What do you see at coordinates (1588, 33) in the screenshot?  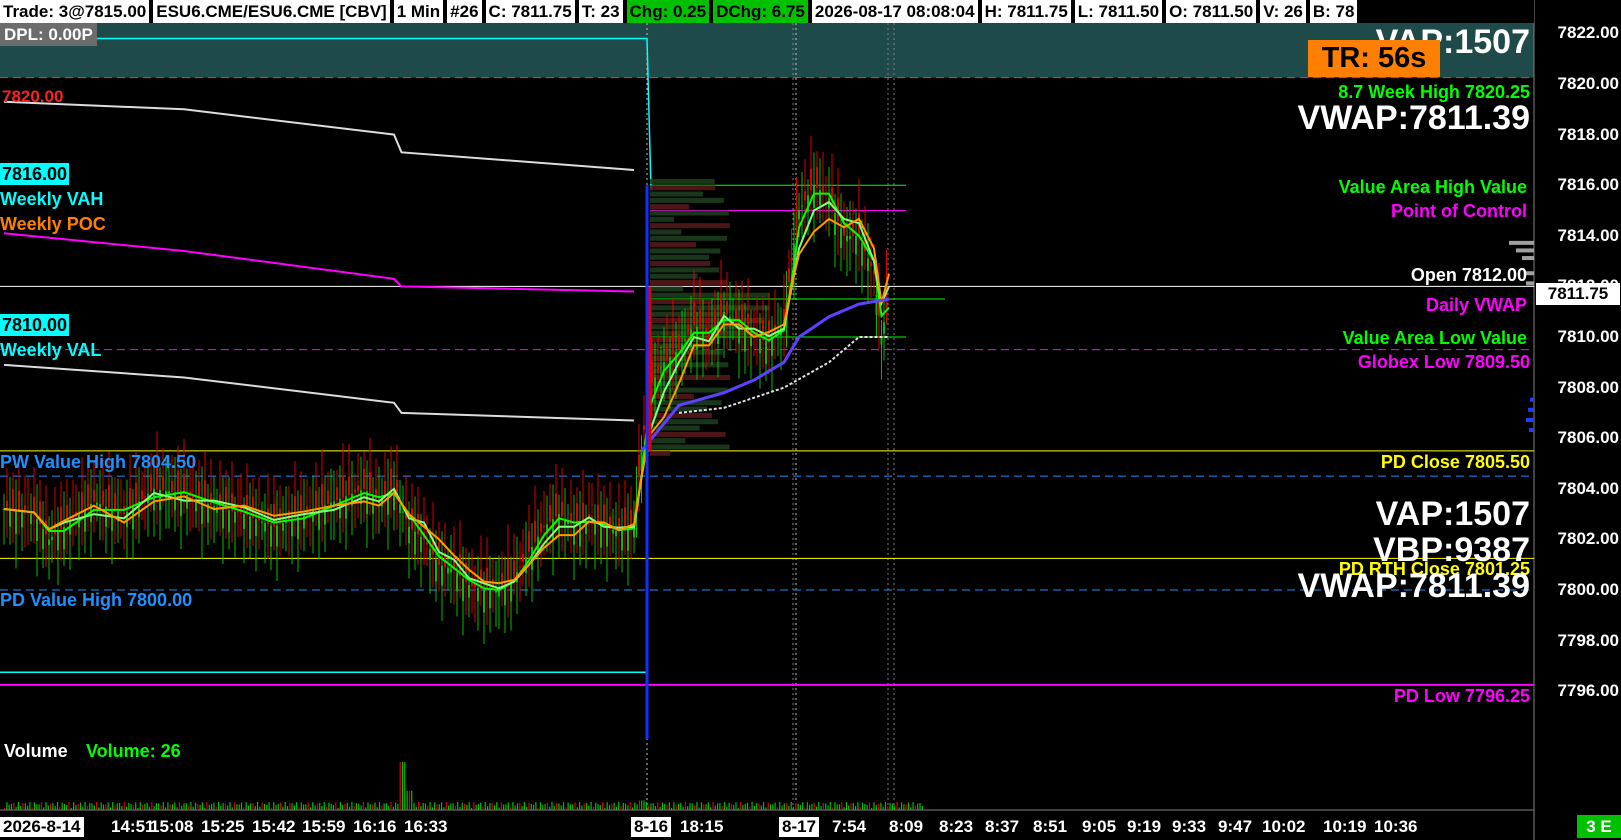 I see `price-tick-label: 7822.00` at bounding box center [1588, 33].